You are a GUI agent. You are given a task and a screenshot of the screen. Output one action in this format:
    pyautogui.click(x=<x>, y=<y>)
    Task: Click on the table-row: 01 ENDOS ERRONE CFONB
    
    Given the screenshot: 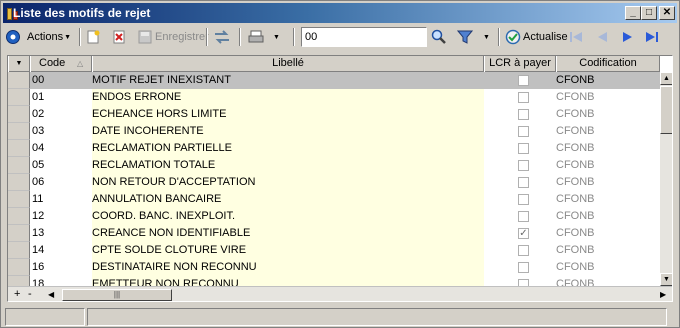 What is the action you would take?
    pyautogui.click(x=334, y=97)
    